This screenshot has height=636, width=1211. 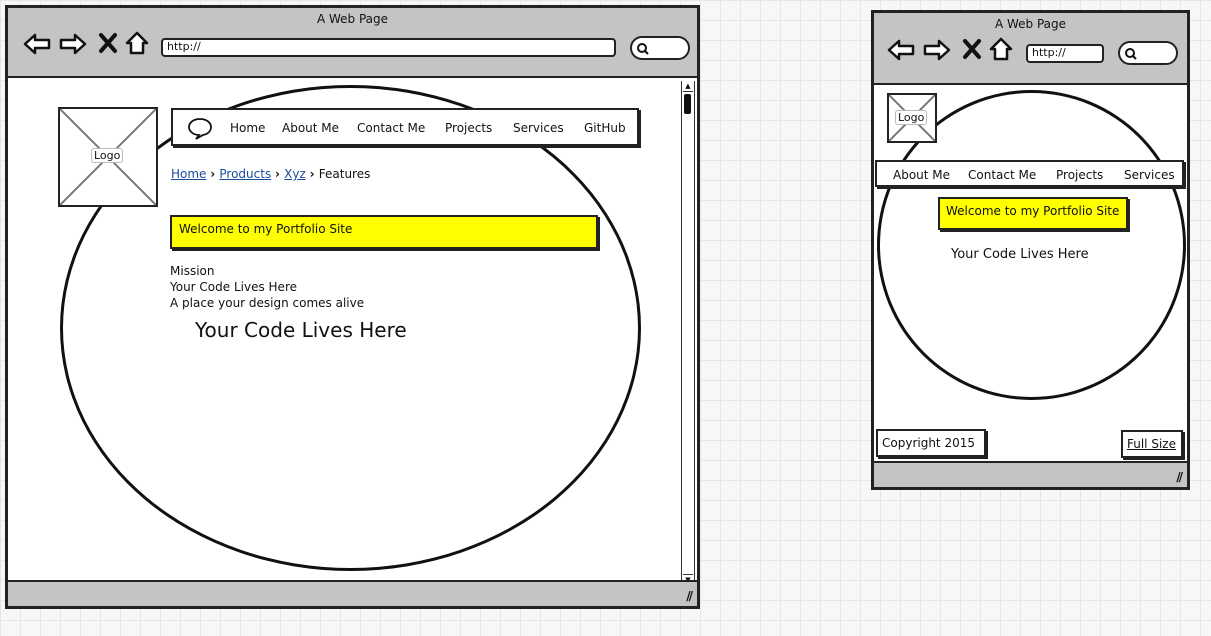 What do you see at coordinates (660, 48) in the screenshot?
I see `desktop-search-field` at bounding box center [660, 48].